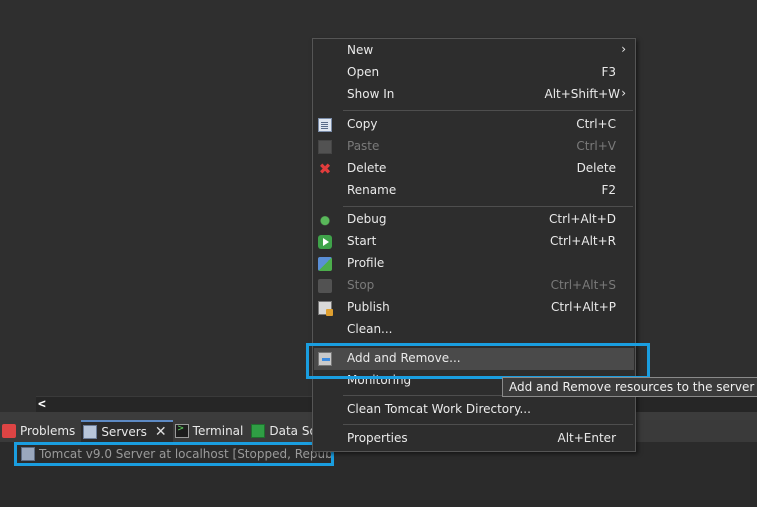 The height and width of the screenshot is (507, 757). What do you see at coordinates (583, 307) in the screenshot?
I see `menu-item-shortcut: Ctrl+Alt+P` at bounding box center [583, 307].